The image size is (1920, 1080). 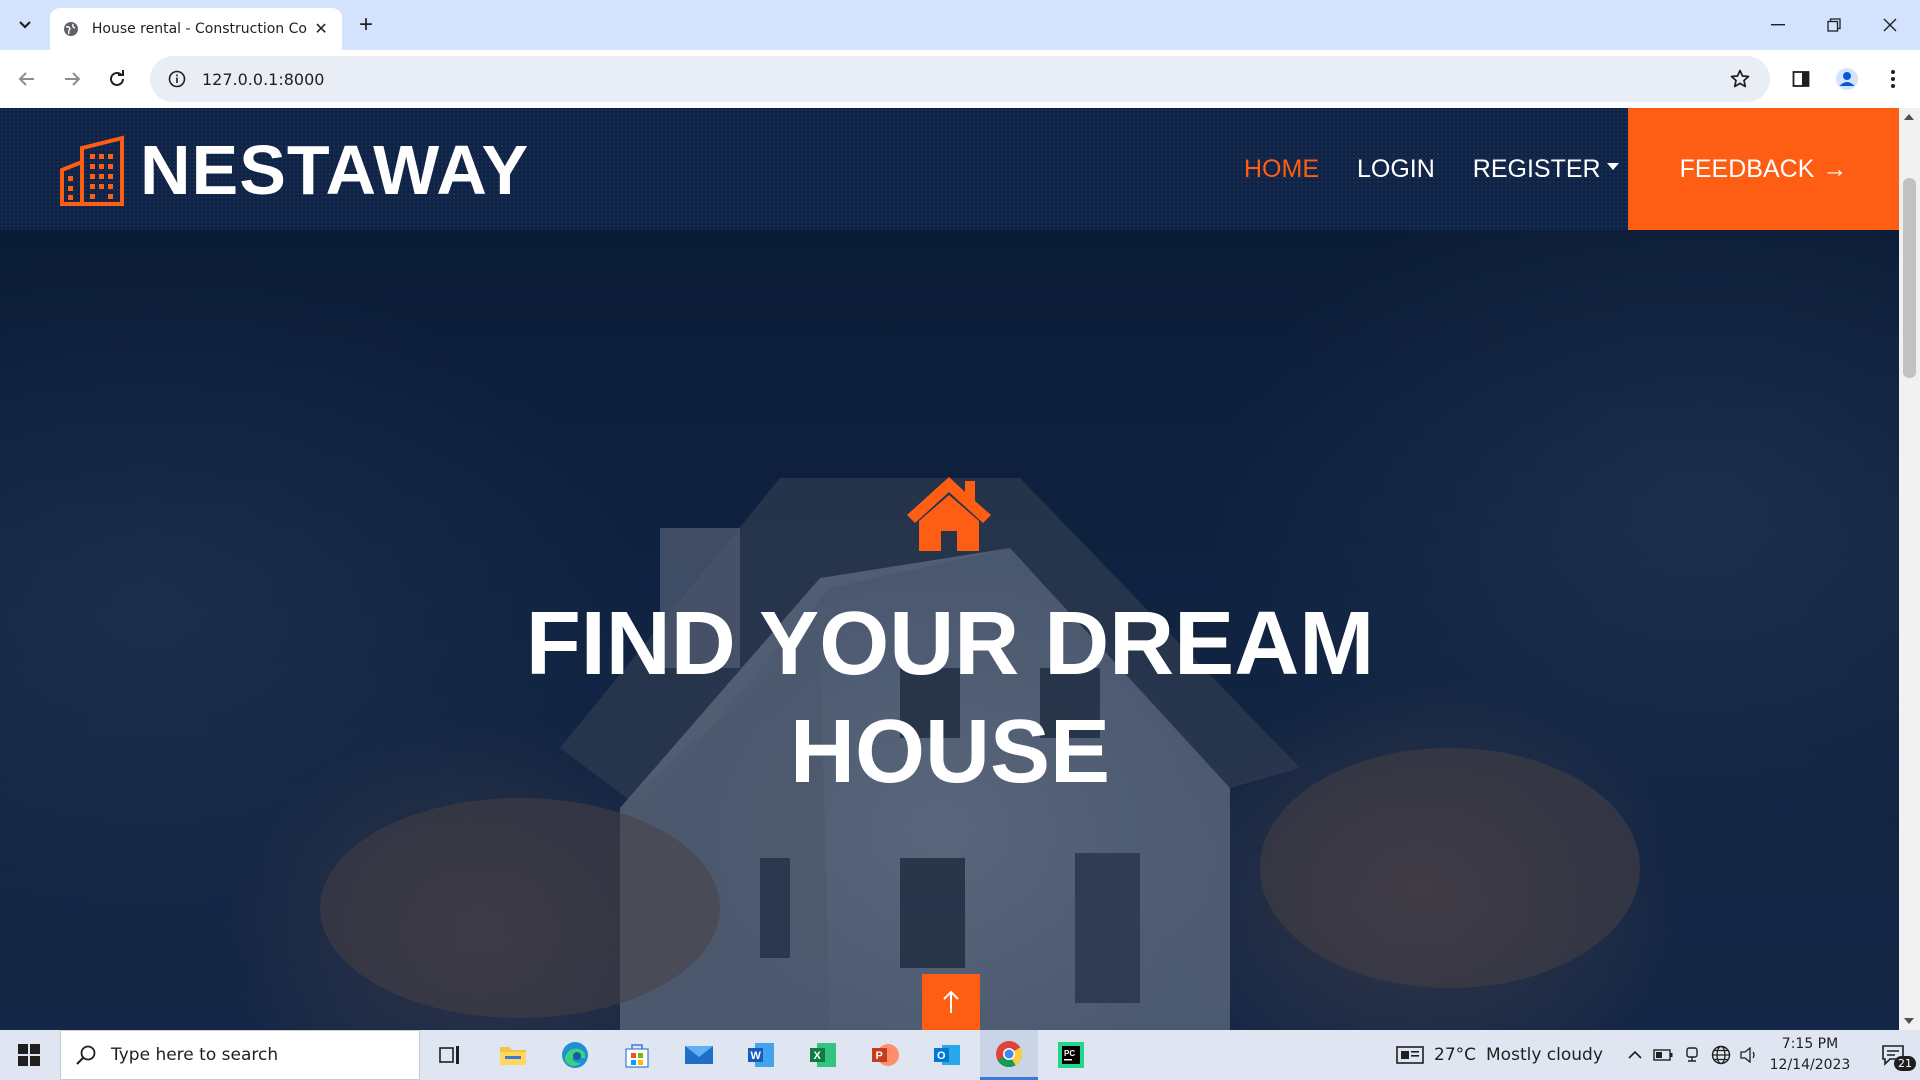 I want to click on globe-icon, so click(x=71, y=29).